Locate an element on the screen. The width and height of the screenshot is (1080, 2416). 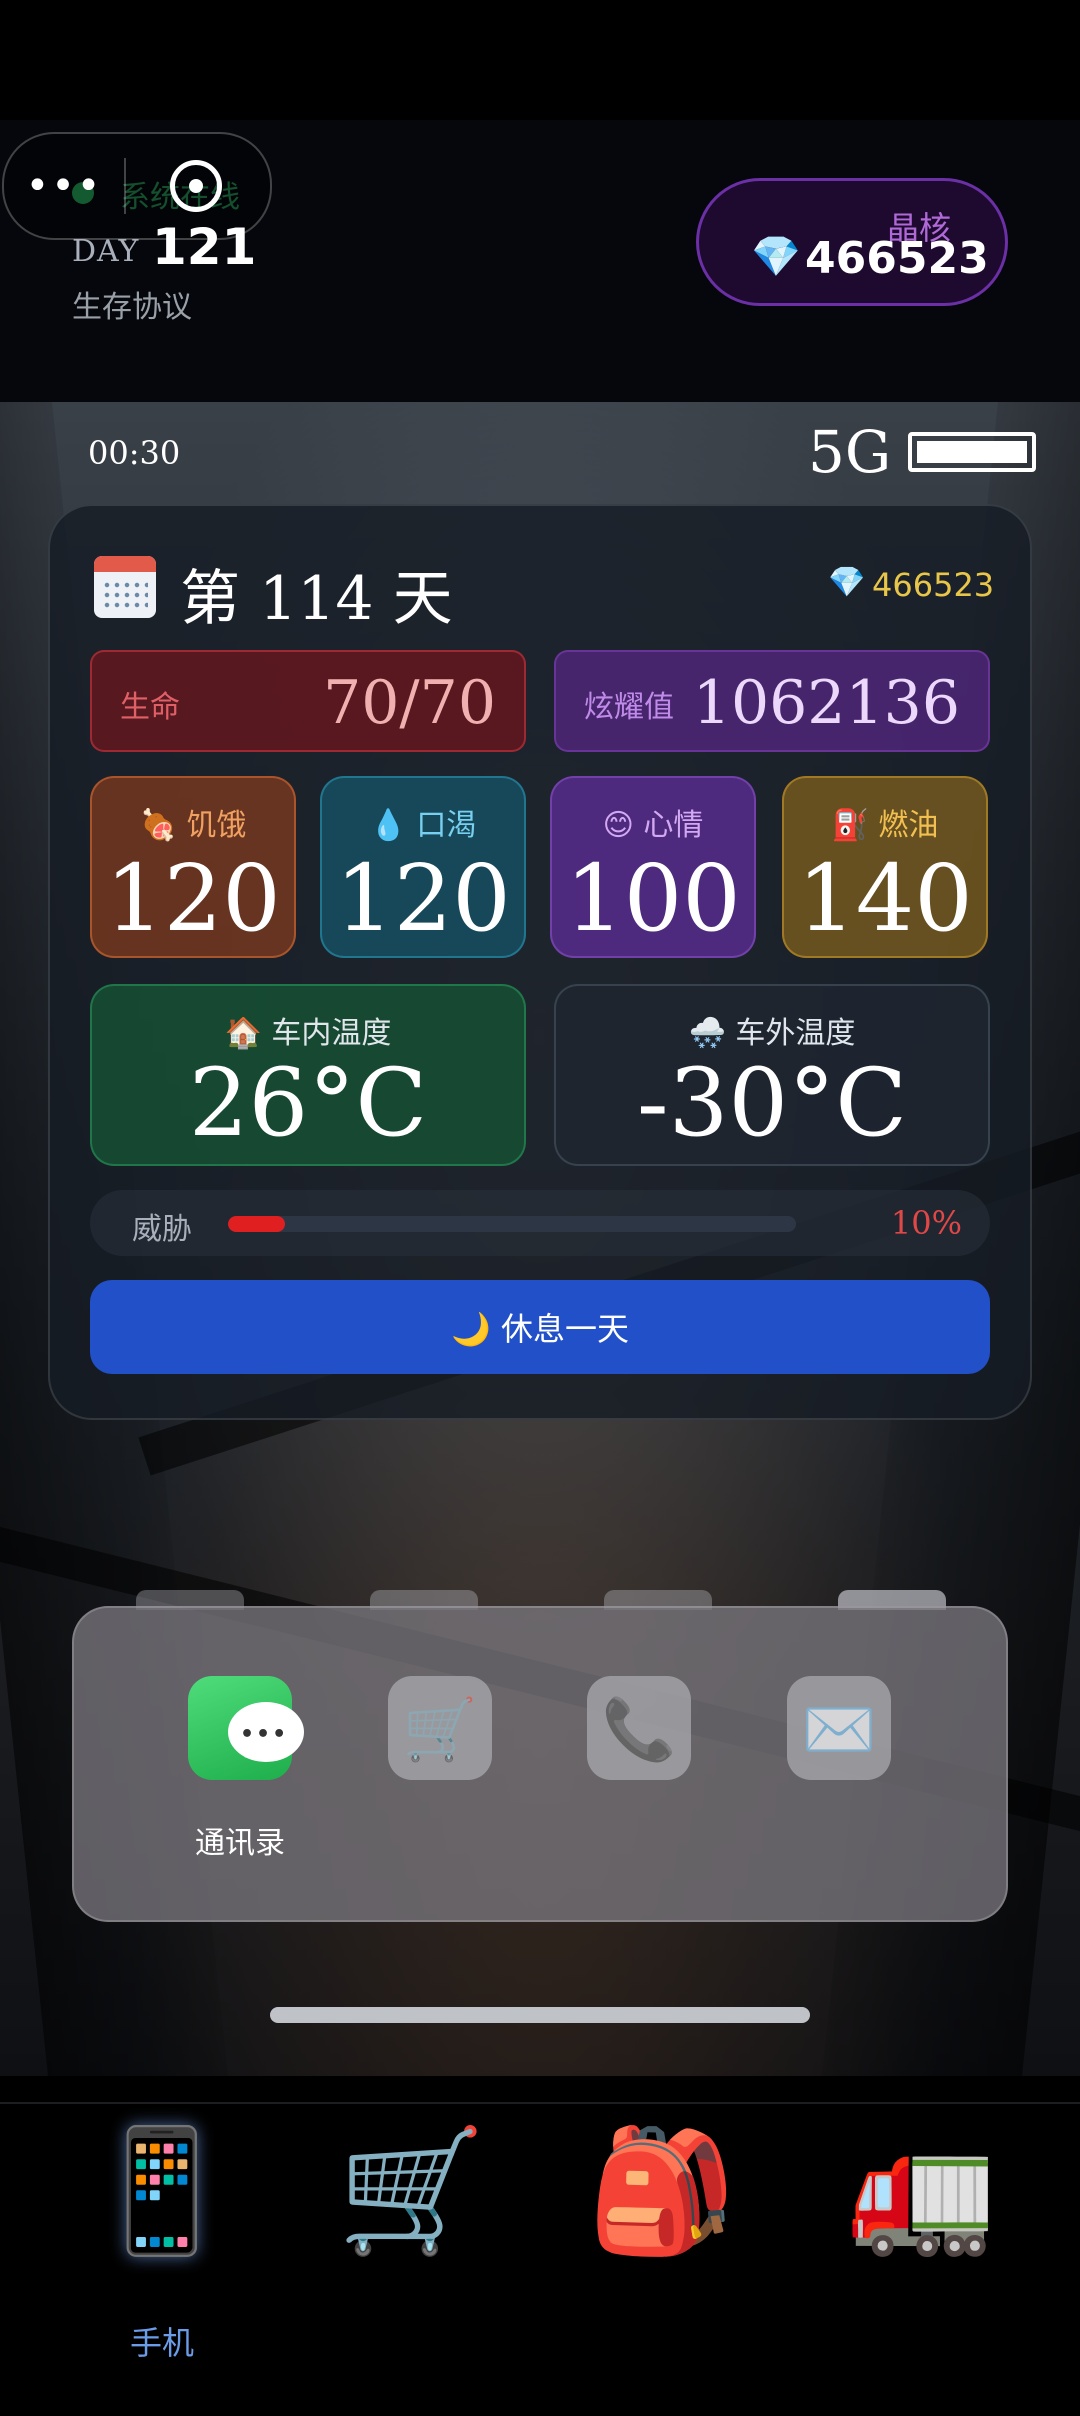
rest-one-day-button: 🌙 休息一天 is located at coordinates (540, 1327).